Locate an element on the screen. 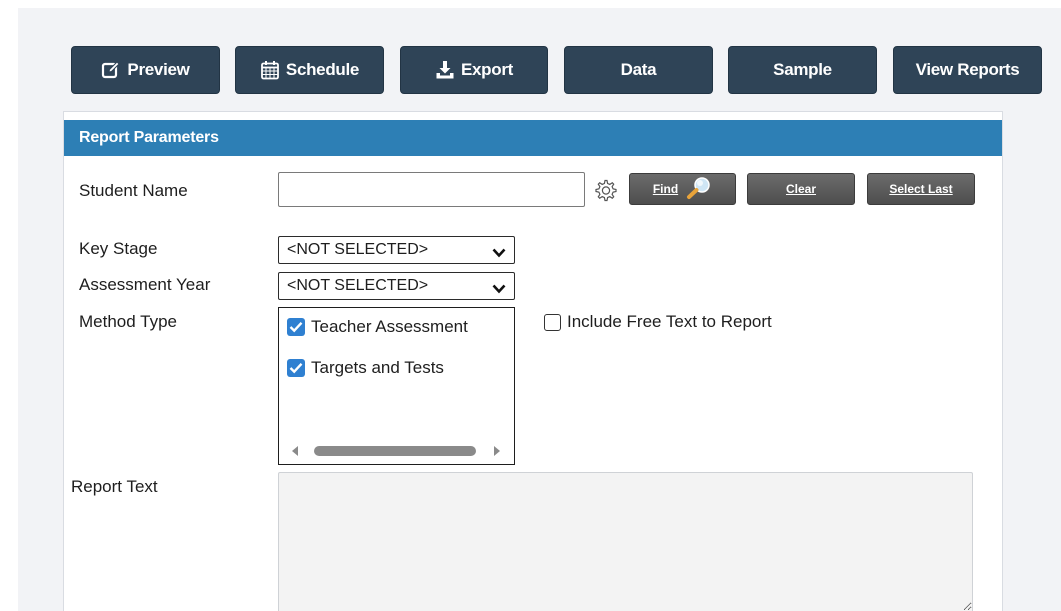 This screenshot has width=1061, height=611. schedule-label: Schedule is located at coordinates (322, 69).